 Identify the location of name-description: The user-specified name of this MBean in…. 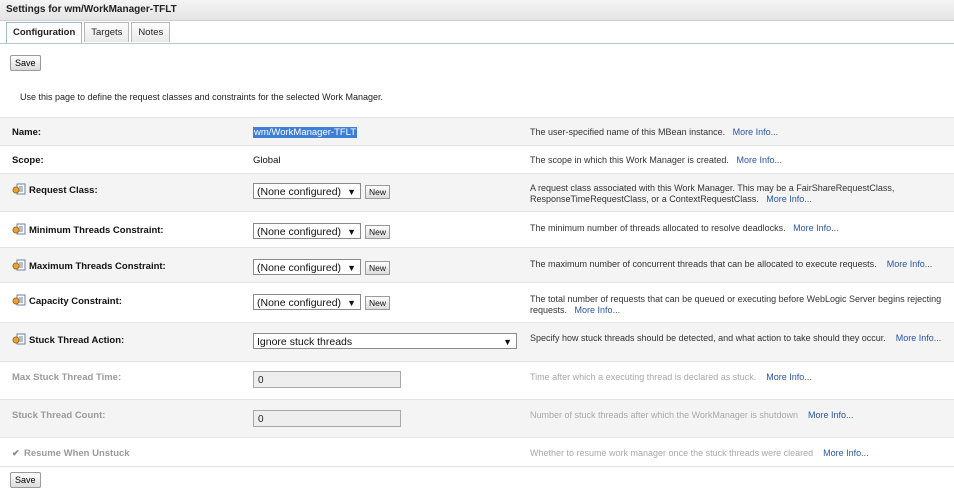
(740, 132).